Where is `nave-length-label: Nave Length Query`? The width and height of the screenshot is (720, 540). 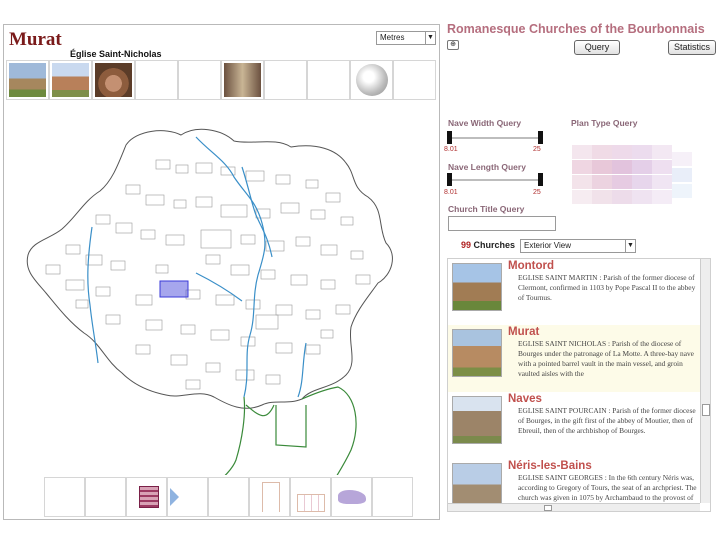
nave-length-label: Nave Length Query is located at coordinates (487, 167).